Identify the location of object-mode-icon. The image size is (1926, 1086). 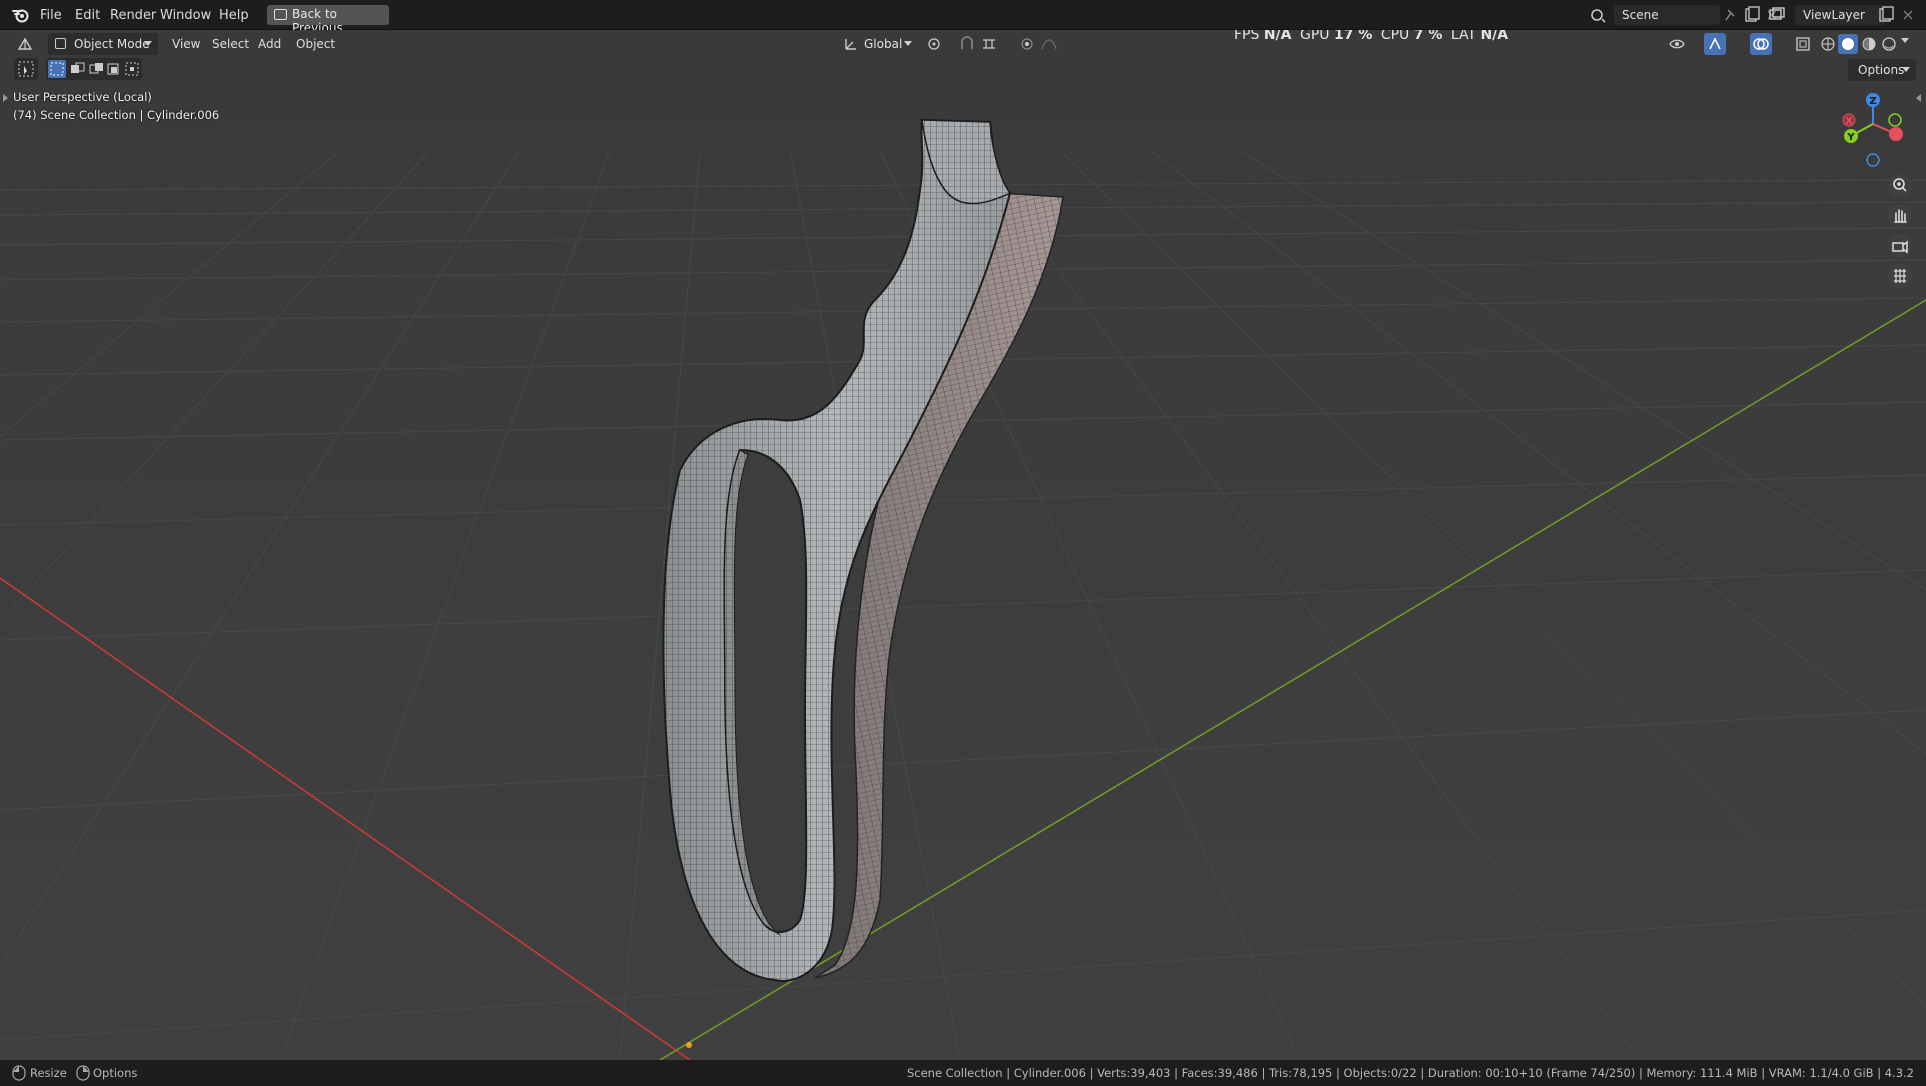
(60, 43).